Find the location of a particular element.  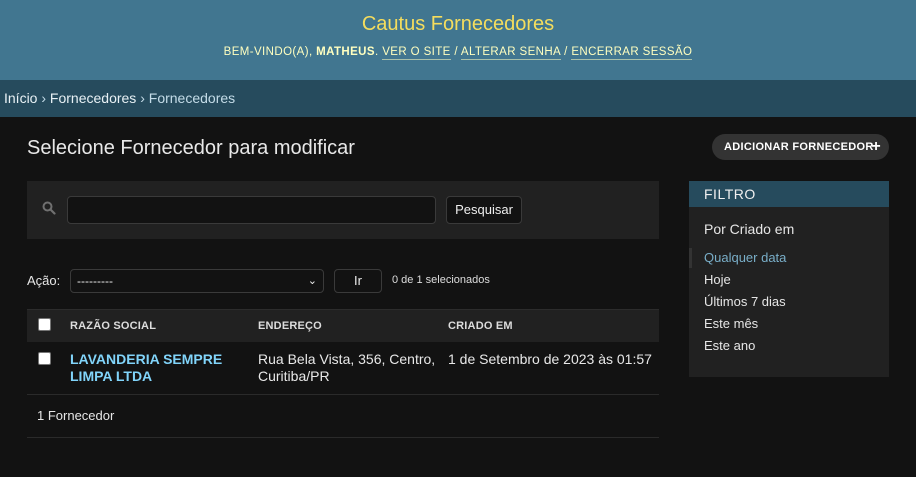

site-title: Cautus Fornecedores is located at coordinates (458, 24).